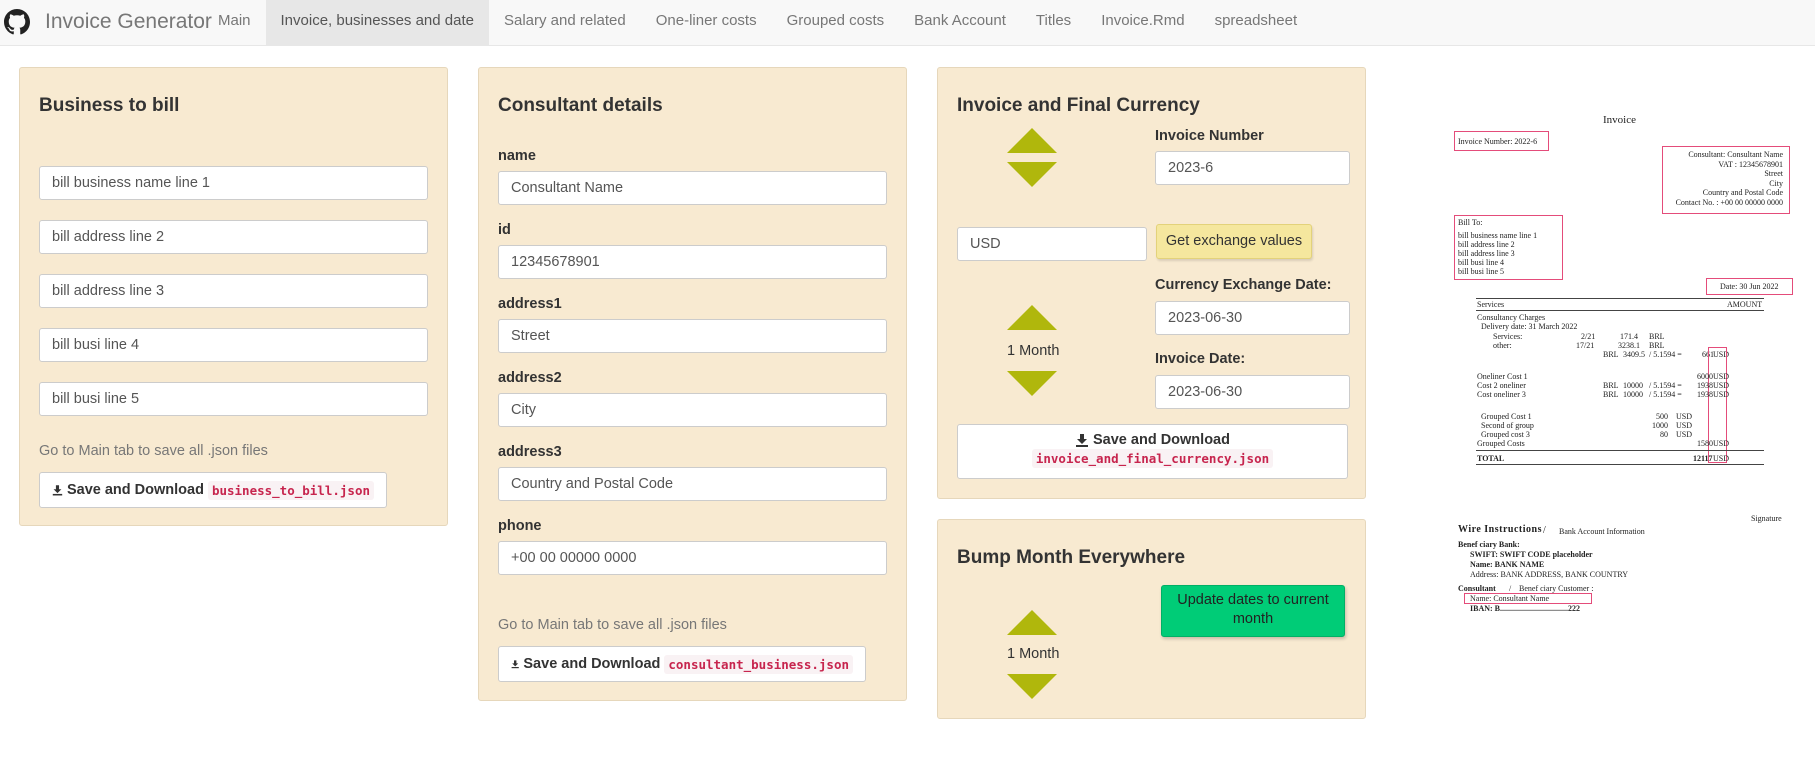 The width and height of the screenshot is (1815, 776). What do you see at coordinates (1052, 244) in the screenshot?
I see `currency-input: USD` at bounding box center [1052, 244].